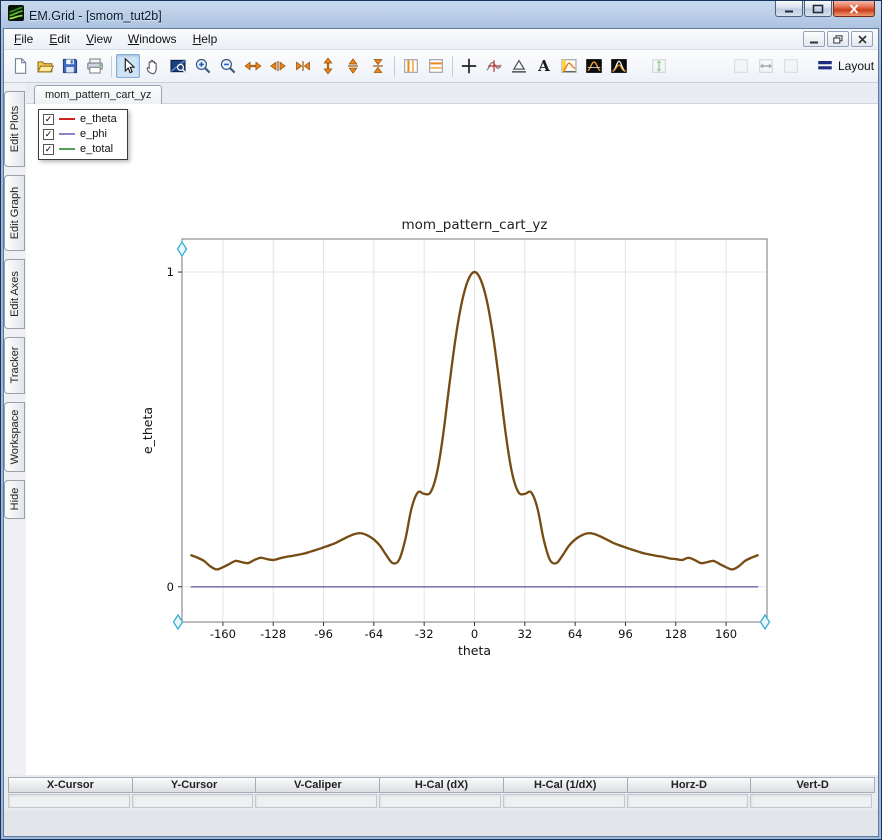 The image size is (882, 840). Describe the element at coordinates (23, 39) in the screenshot. I see `menu-file: File` at that location.